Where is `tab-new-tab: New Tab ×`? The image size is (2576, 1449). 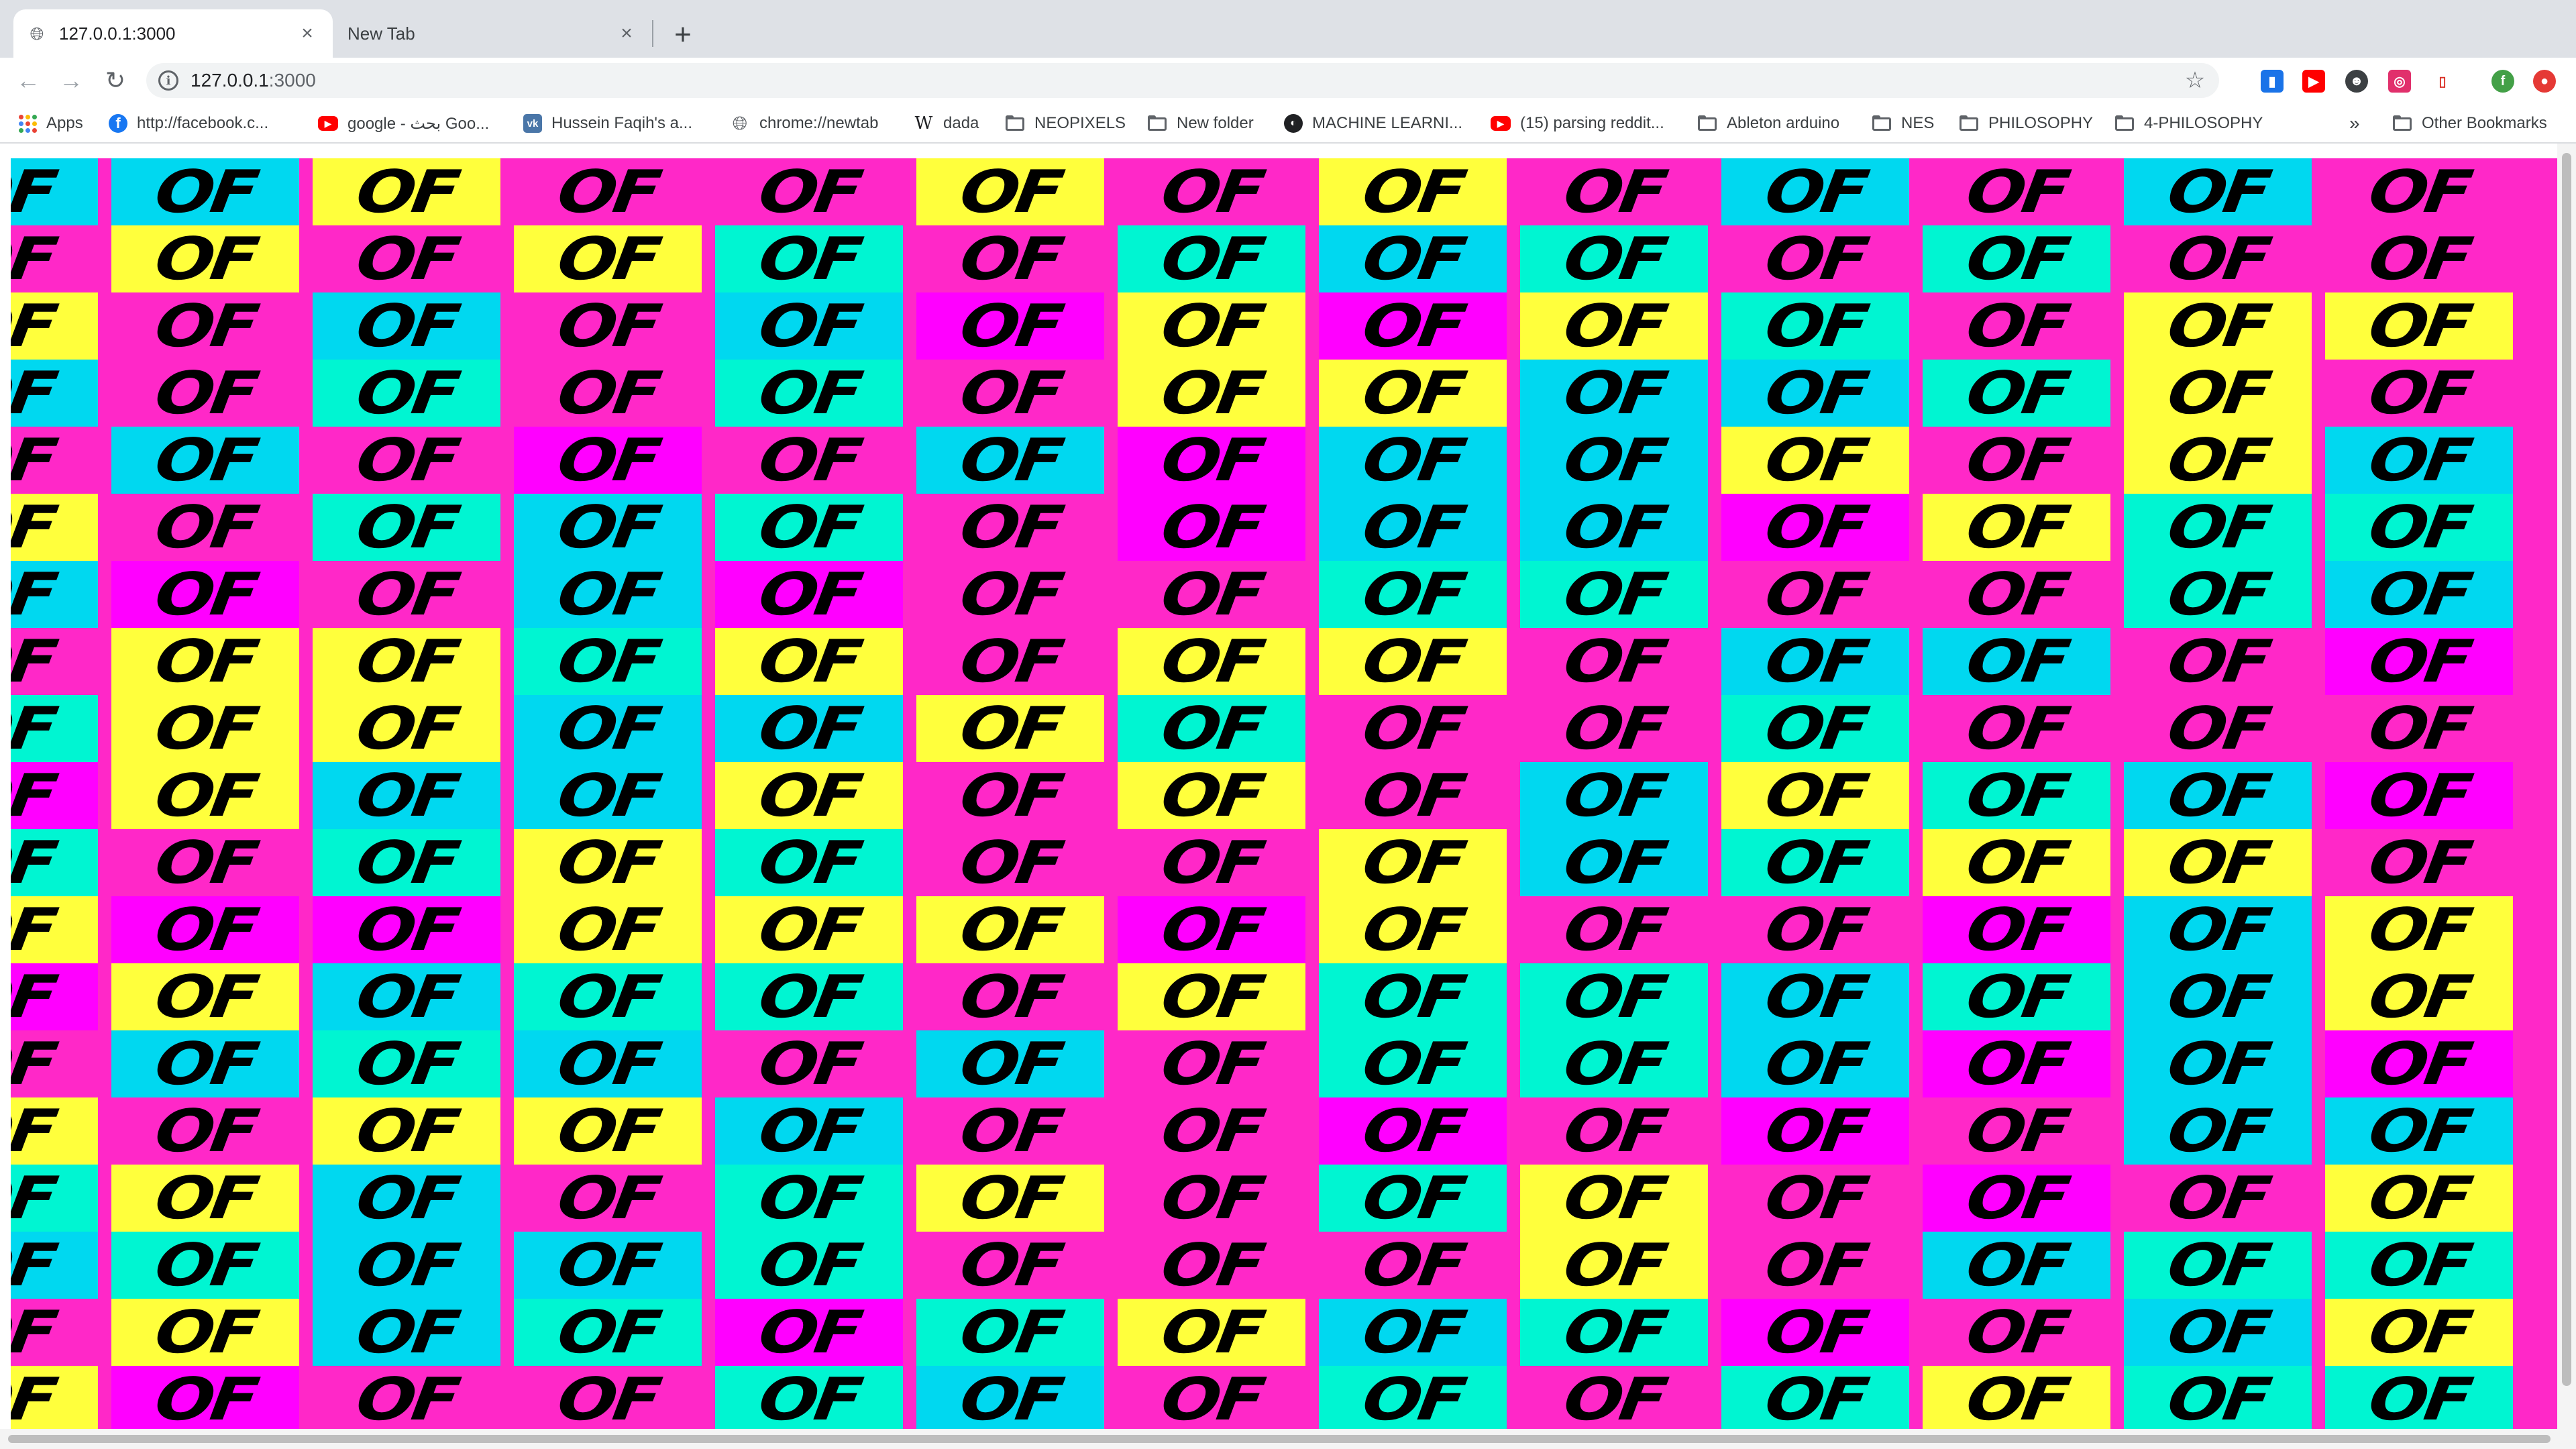
tab-new-tab: New Tab × is located at coordinates (492, 33).